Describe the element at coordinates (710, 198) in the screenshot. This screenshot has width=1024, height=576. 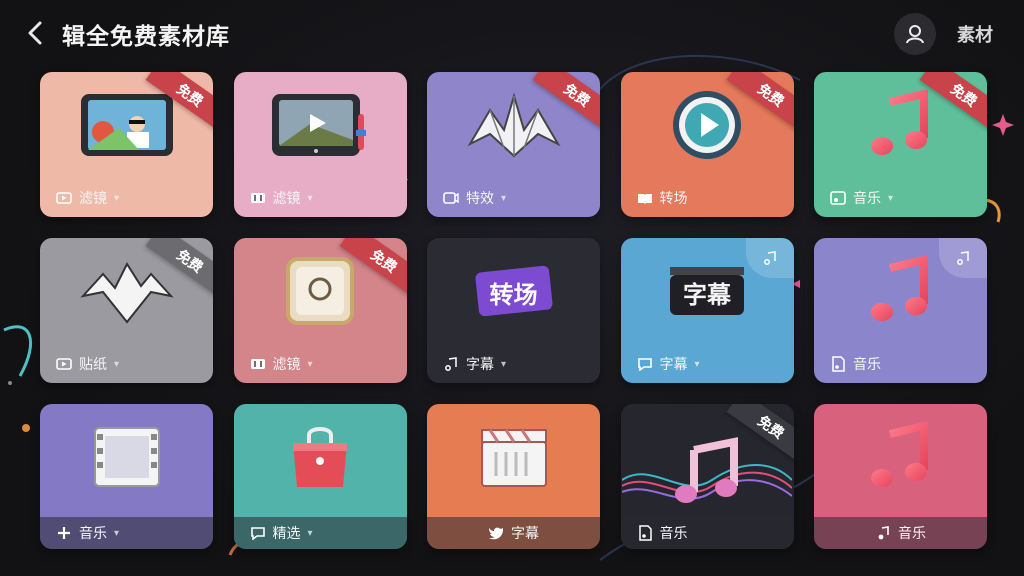
I see `card-label-row: 转场` at that location.